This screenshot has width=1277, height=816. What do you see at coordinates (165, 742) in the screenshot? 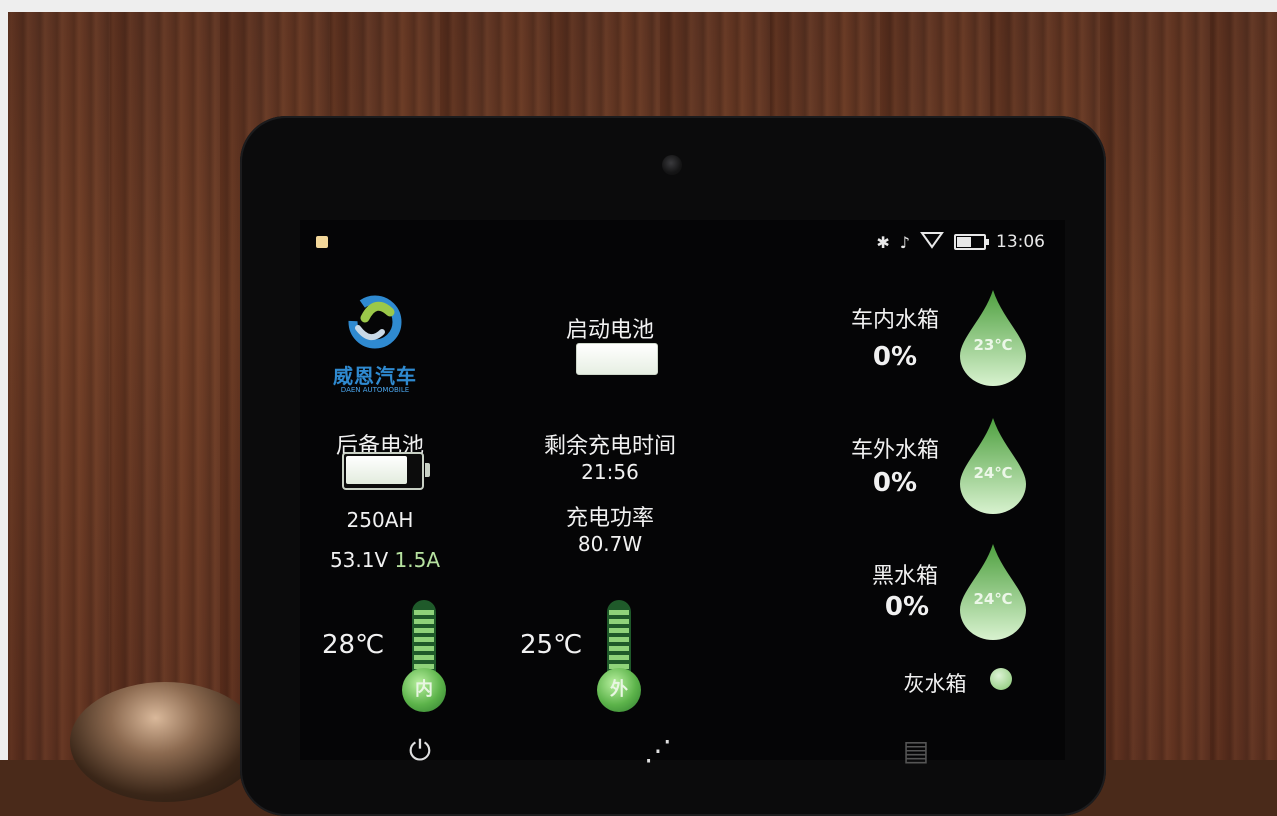
I see `metal-knob` at bounding box center [165, 742].